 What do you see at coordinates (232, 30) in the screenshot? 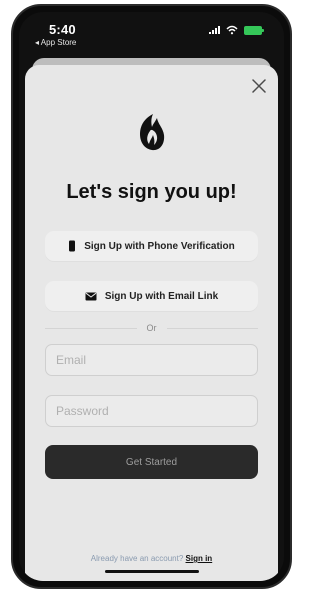
I see `wifi-icon` at bounding box center [232, 30].